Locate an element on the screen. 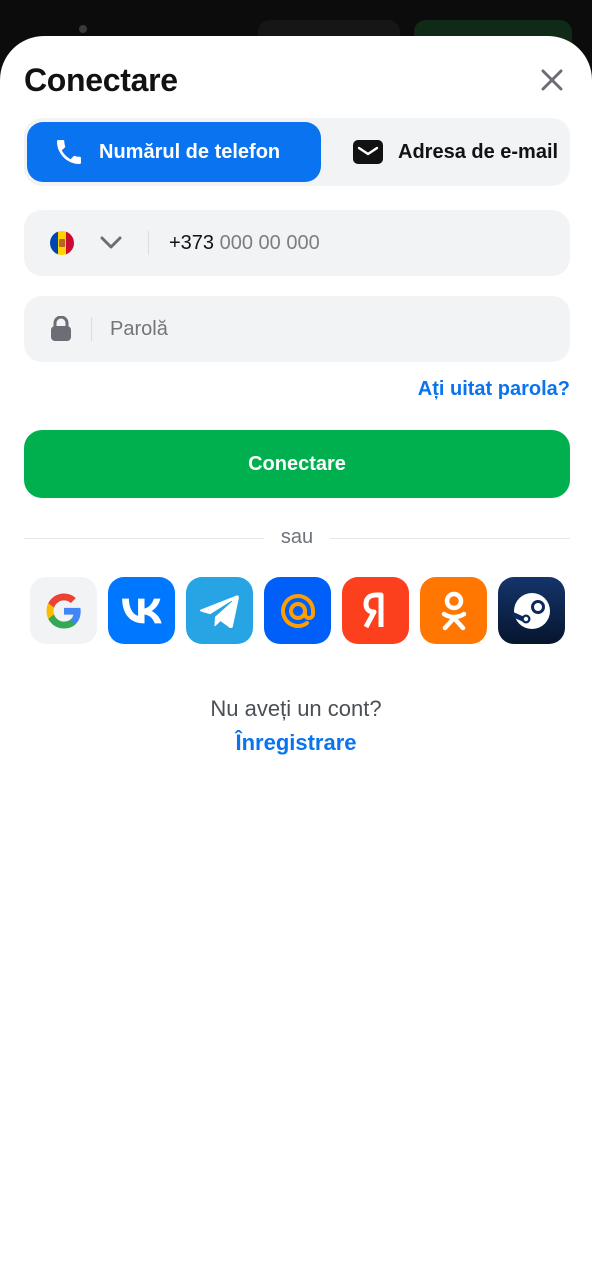  google-icon is located at coordinates (63, 610).